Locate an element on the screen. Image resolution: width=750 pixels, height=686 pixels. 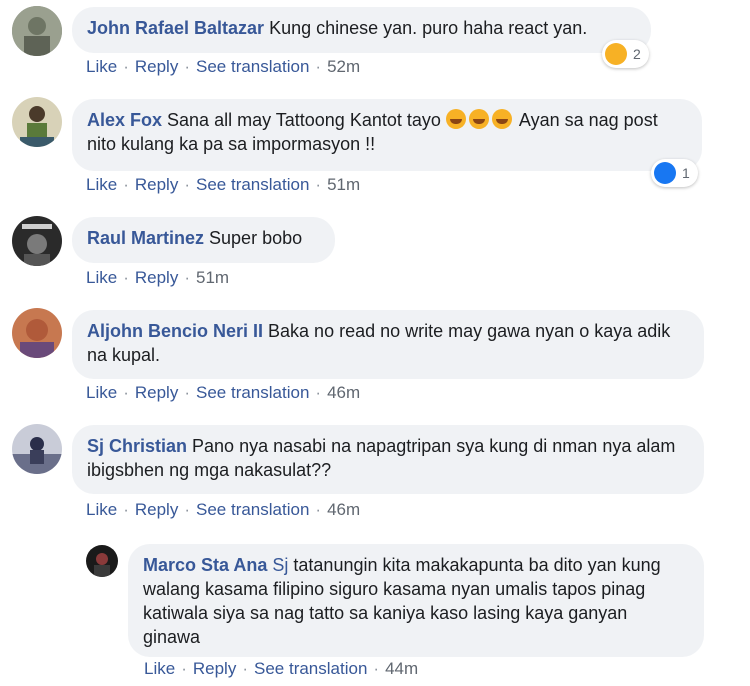
comment-text: Kung chinese yan. puro haha react yan. is located at coordinates (428, 28).